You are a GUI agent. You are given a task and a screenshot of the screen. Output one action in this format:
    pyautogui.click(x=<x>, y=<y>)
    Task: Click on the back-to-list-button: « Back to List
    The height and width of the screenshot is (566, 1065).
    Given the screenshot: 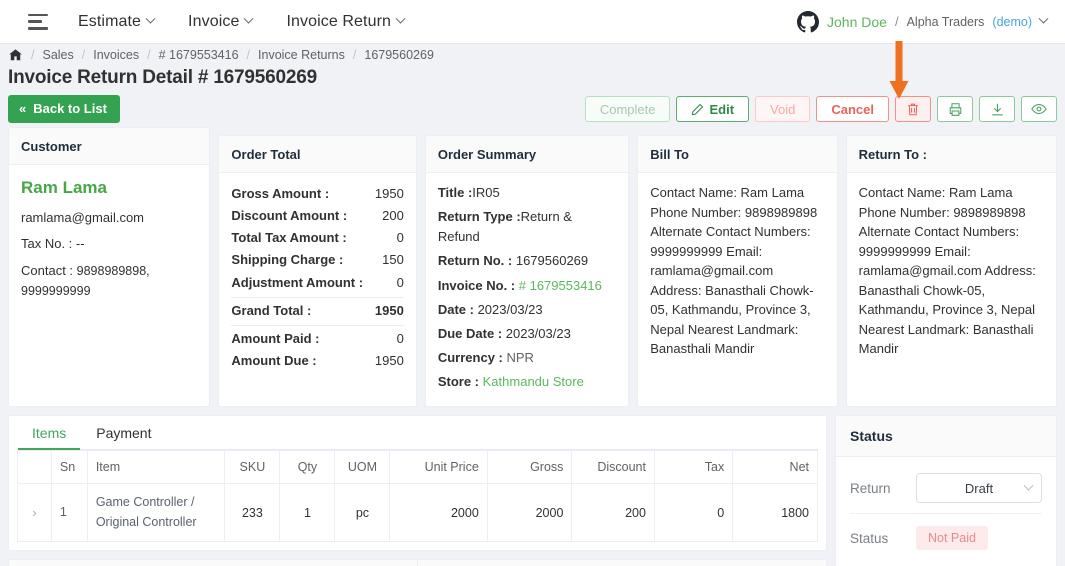 What is the action you would take?
    pyautogui.click(x=64, y=109)
    